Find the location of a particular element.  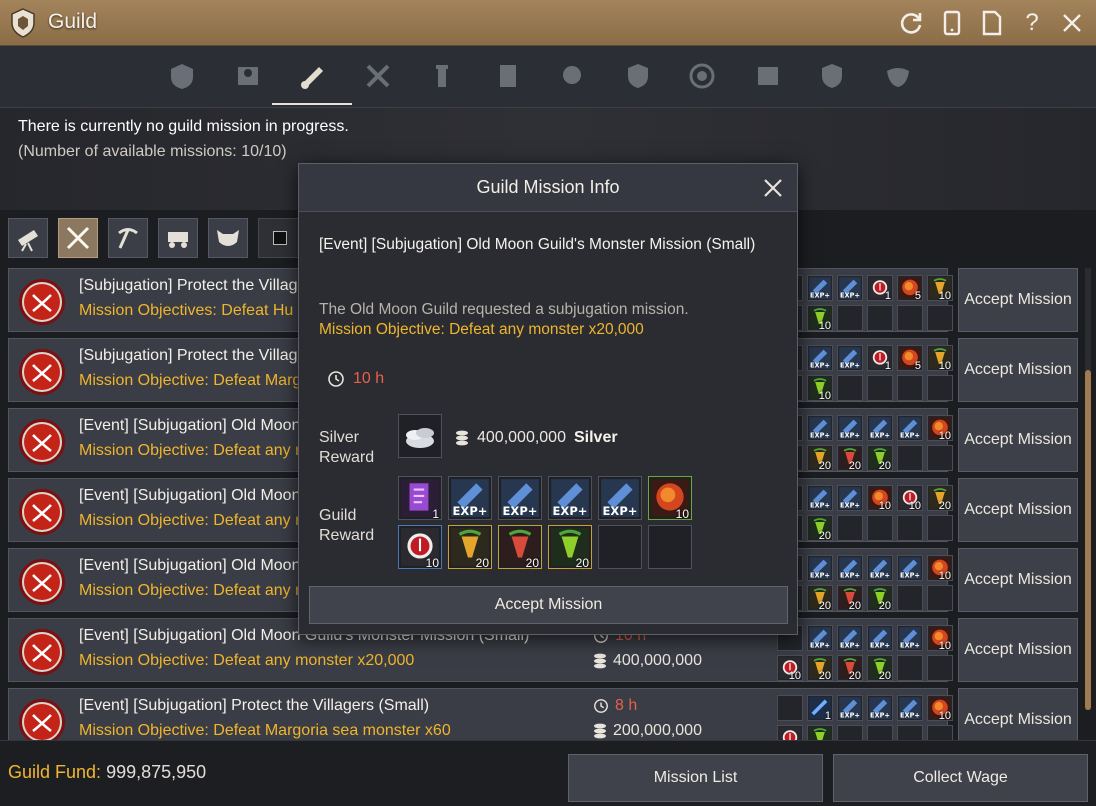

tab-alliance is located at coordinates (832, 76).